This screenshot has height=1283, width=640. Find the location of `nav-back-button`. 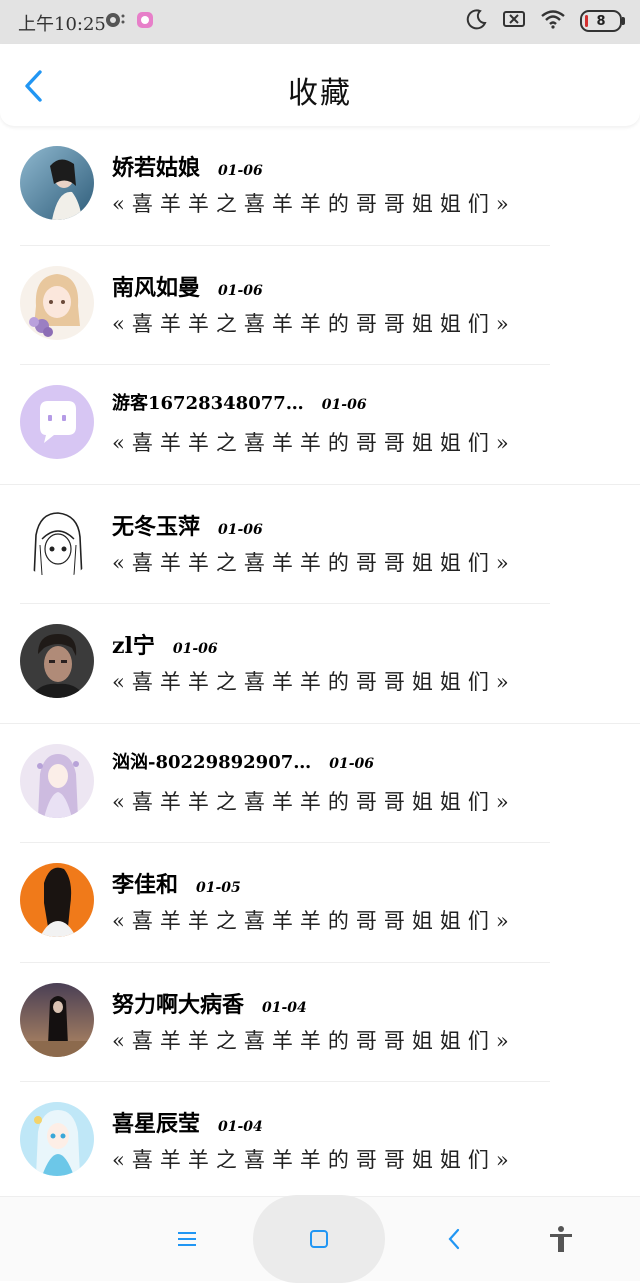

nav-back-button is located at coordinates (454, 1239).